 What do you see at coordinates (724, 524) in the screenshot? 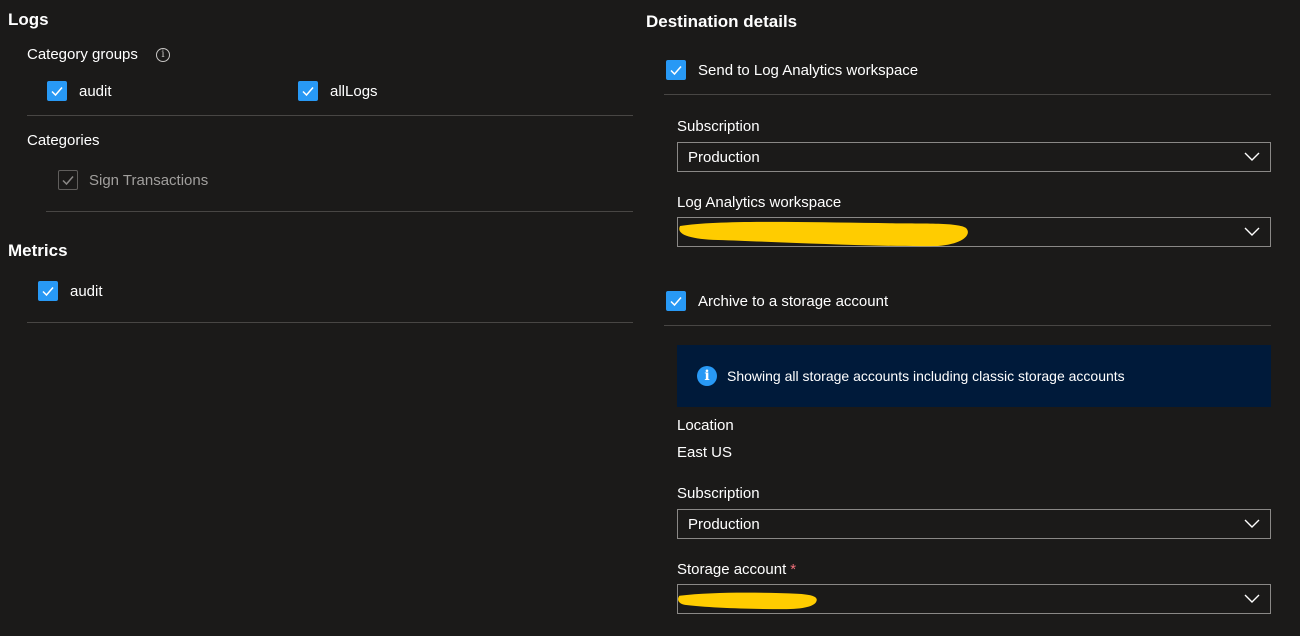
I see `sa-subscription-value: Production` at bounding box center [724, 524].